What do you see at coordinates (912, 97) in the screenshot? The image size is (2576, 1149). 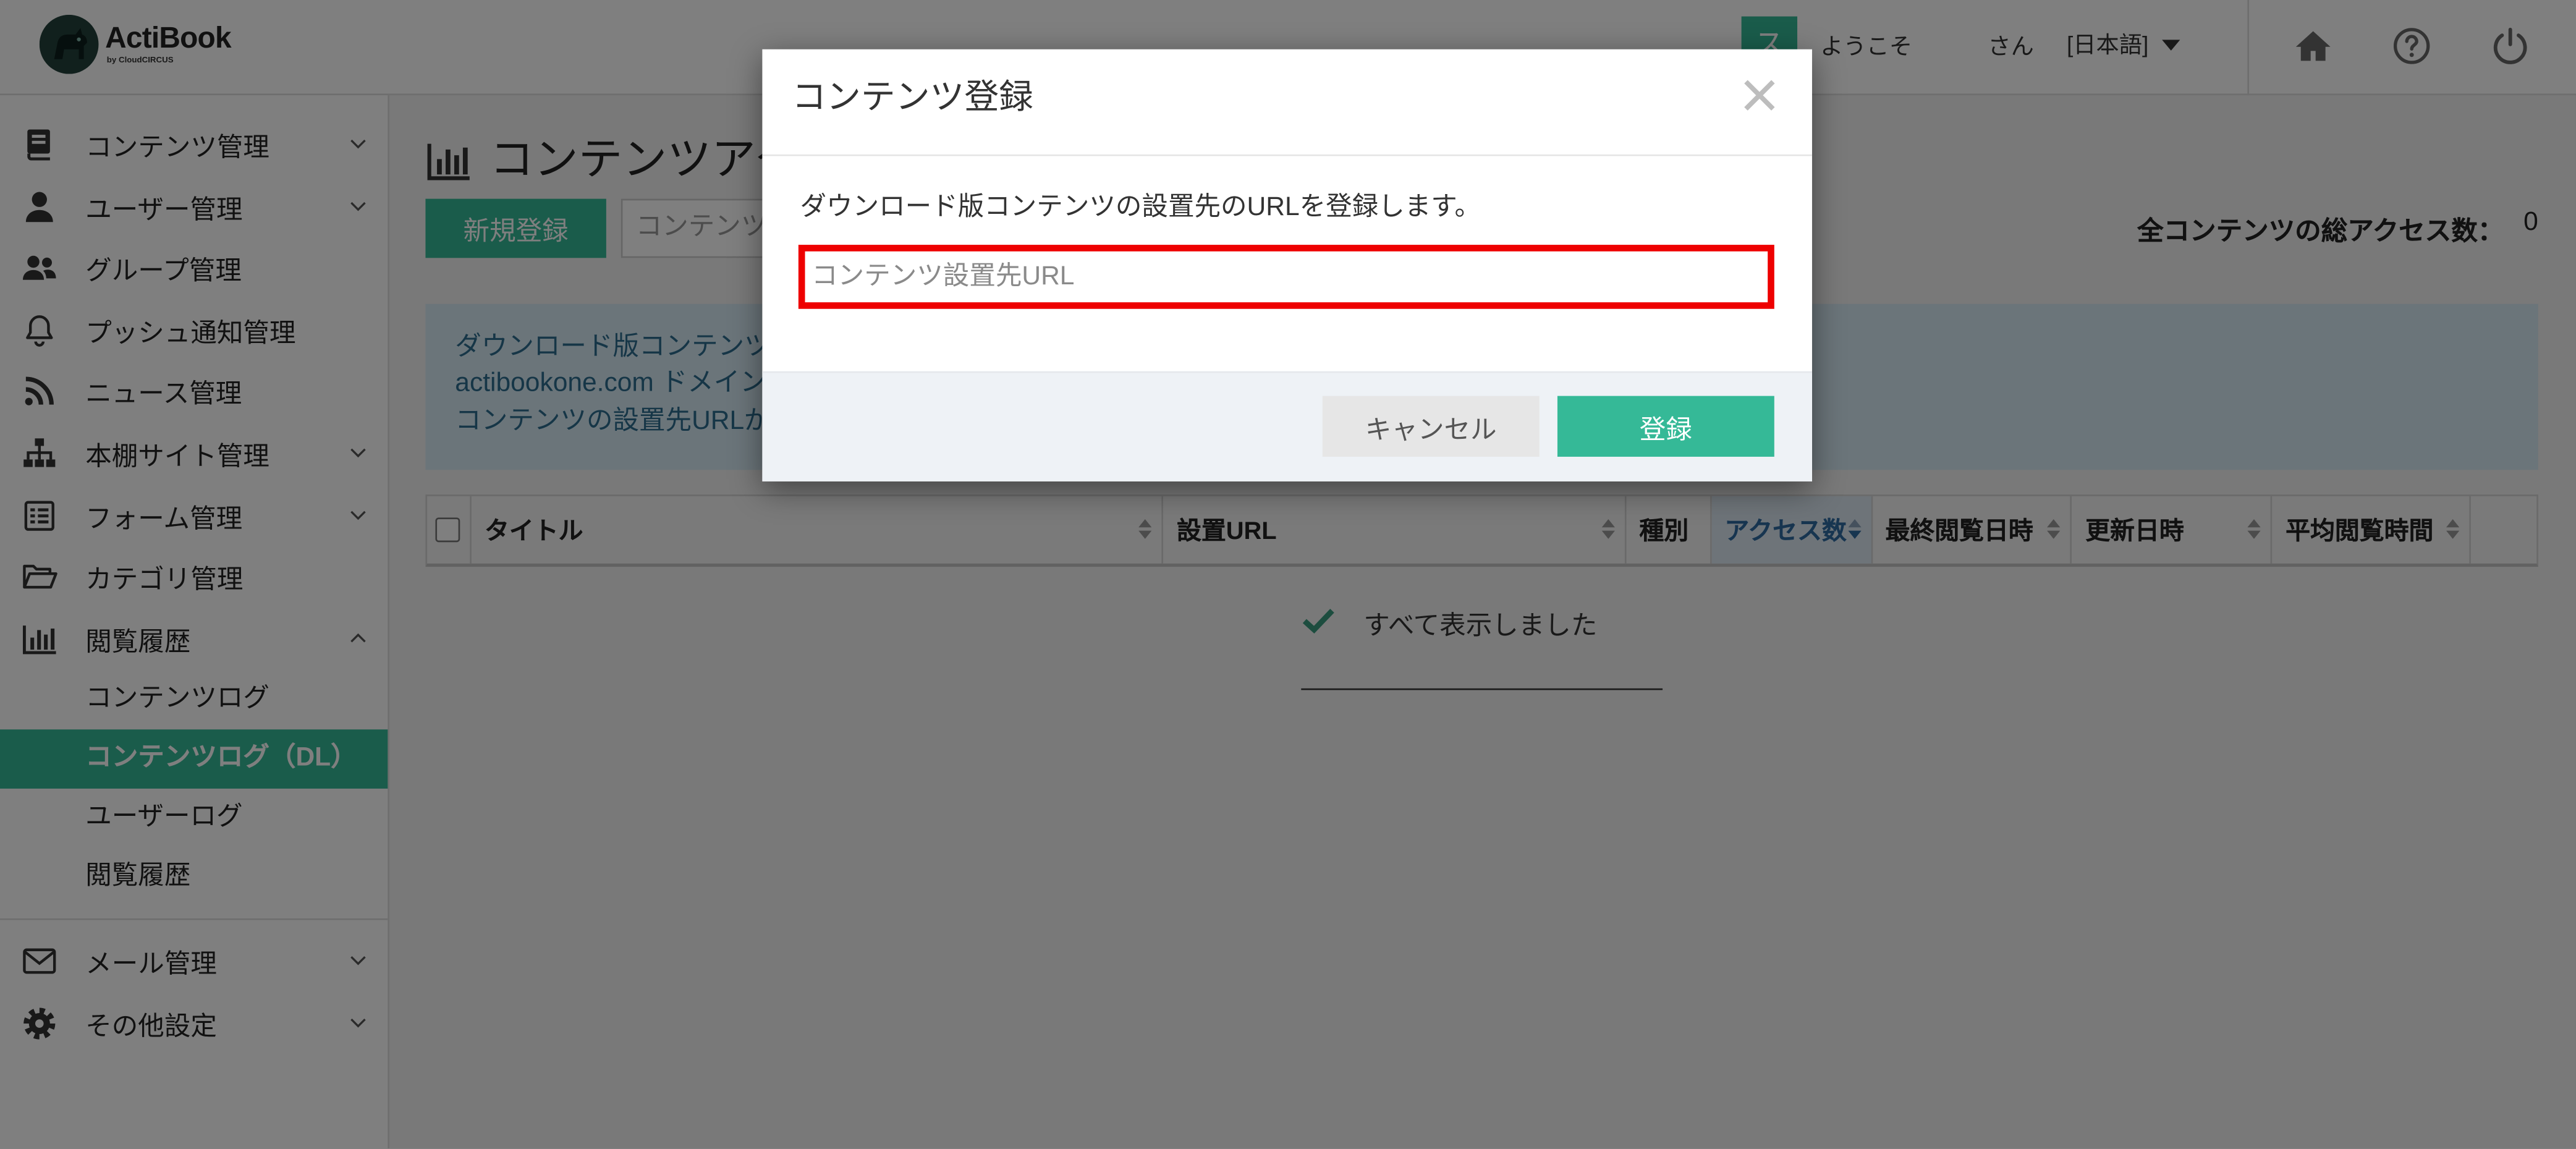 I see `dialog-title: コンテンツ登録` at bounding box center [912, 97].